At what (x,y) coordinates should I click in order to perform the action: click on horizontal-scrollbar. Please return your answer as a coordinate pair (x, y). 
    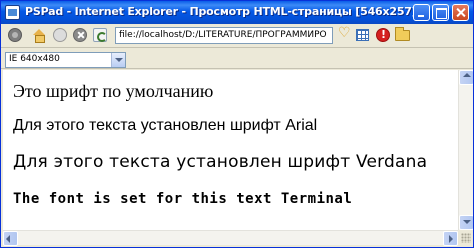
    Looking at the image, I should click on (230, 238).